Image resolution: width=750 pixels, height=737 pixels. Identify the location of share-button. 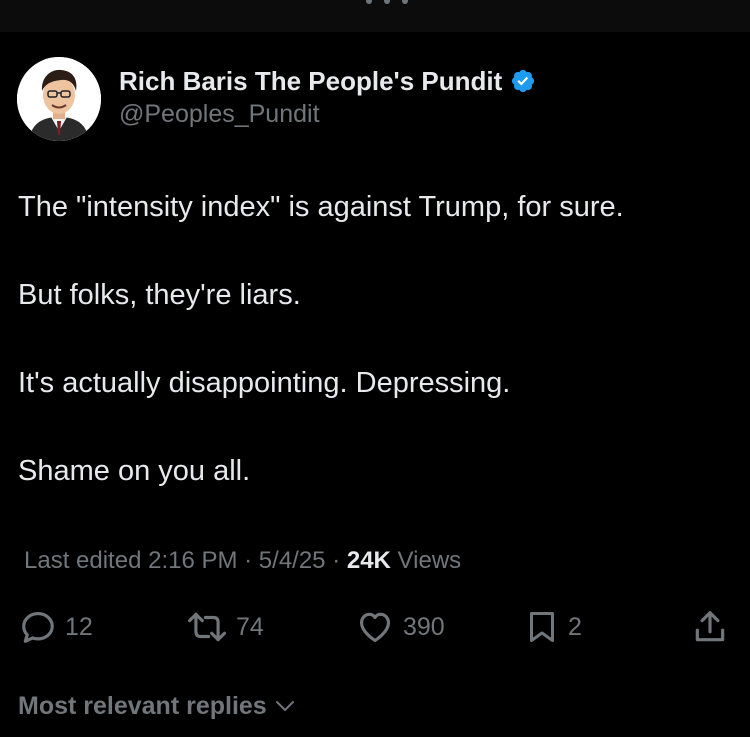
(710, 627).